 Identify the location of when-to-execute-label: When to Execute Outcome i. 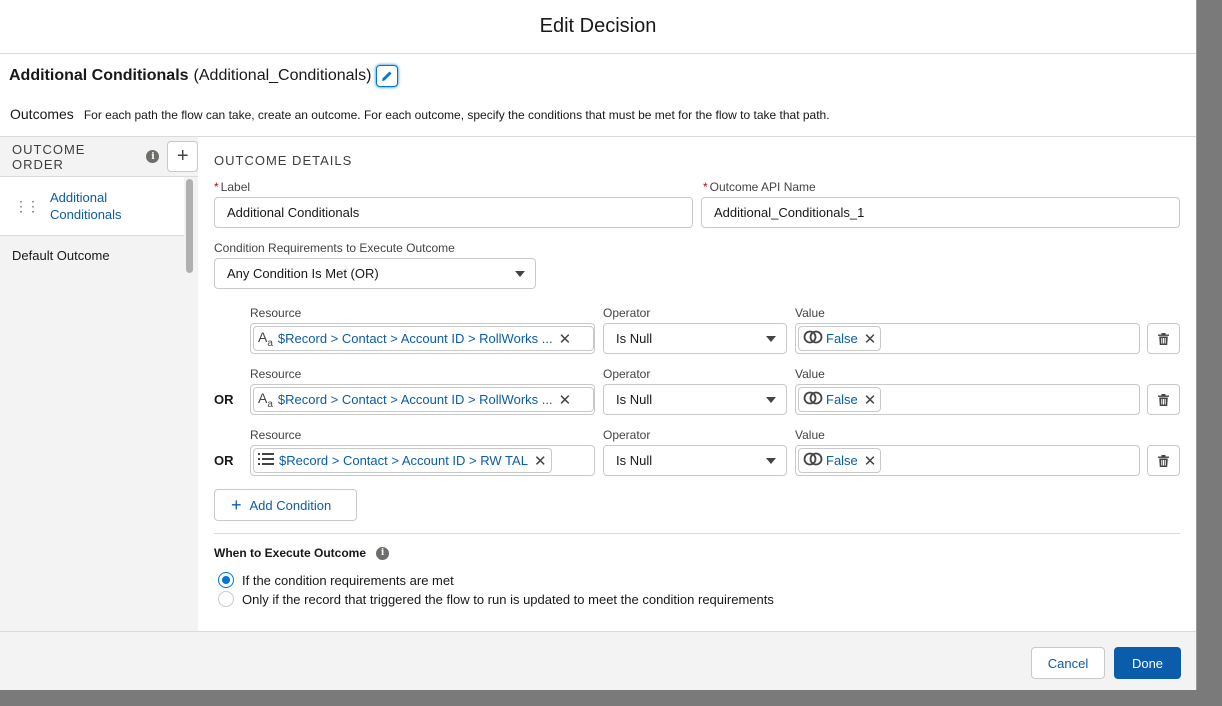
(302, 553).